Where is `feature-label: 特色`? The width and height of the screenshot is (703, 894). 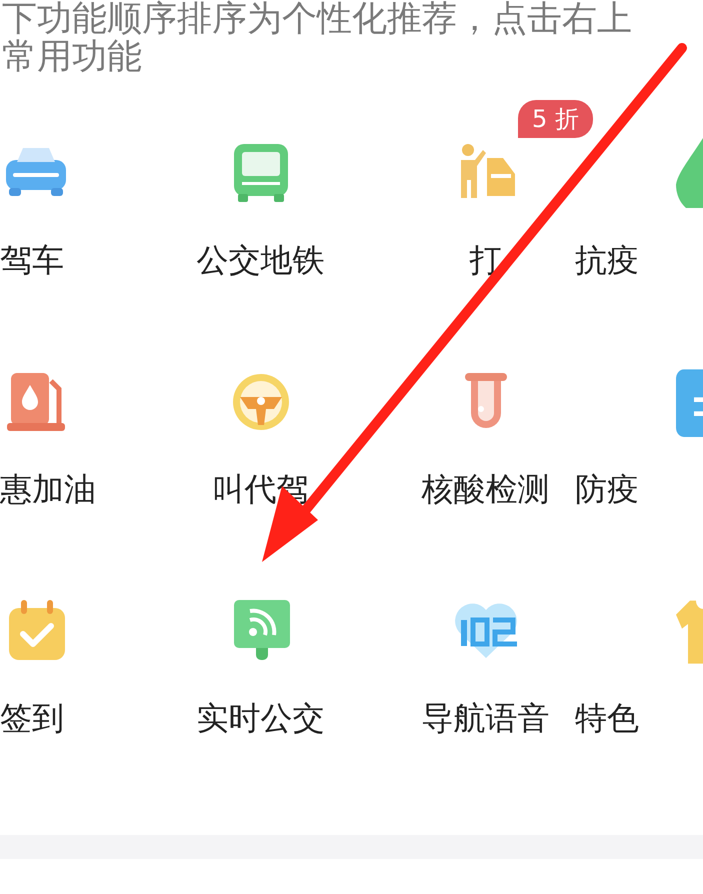 feature-label: 特色 is located at coordinates (607, 718).